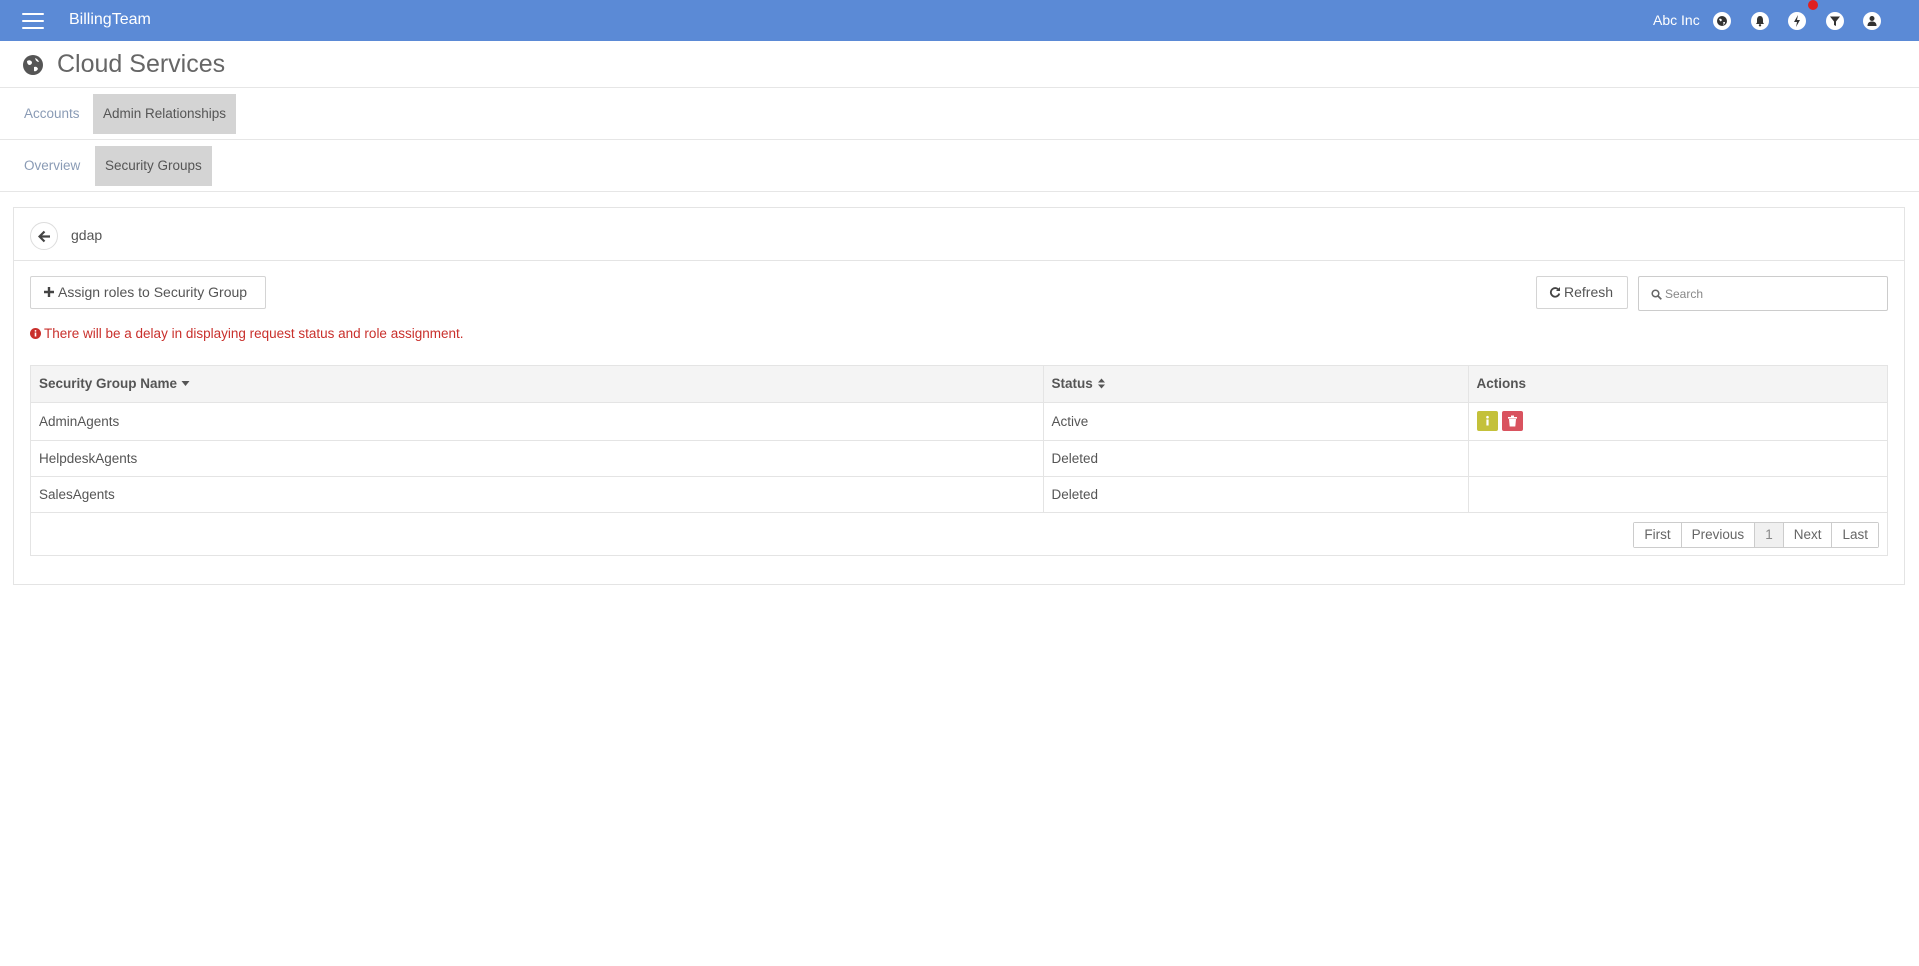  I want to click on delete-button, so click(1512, 421).